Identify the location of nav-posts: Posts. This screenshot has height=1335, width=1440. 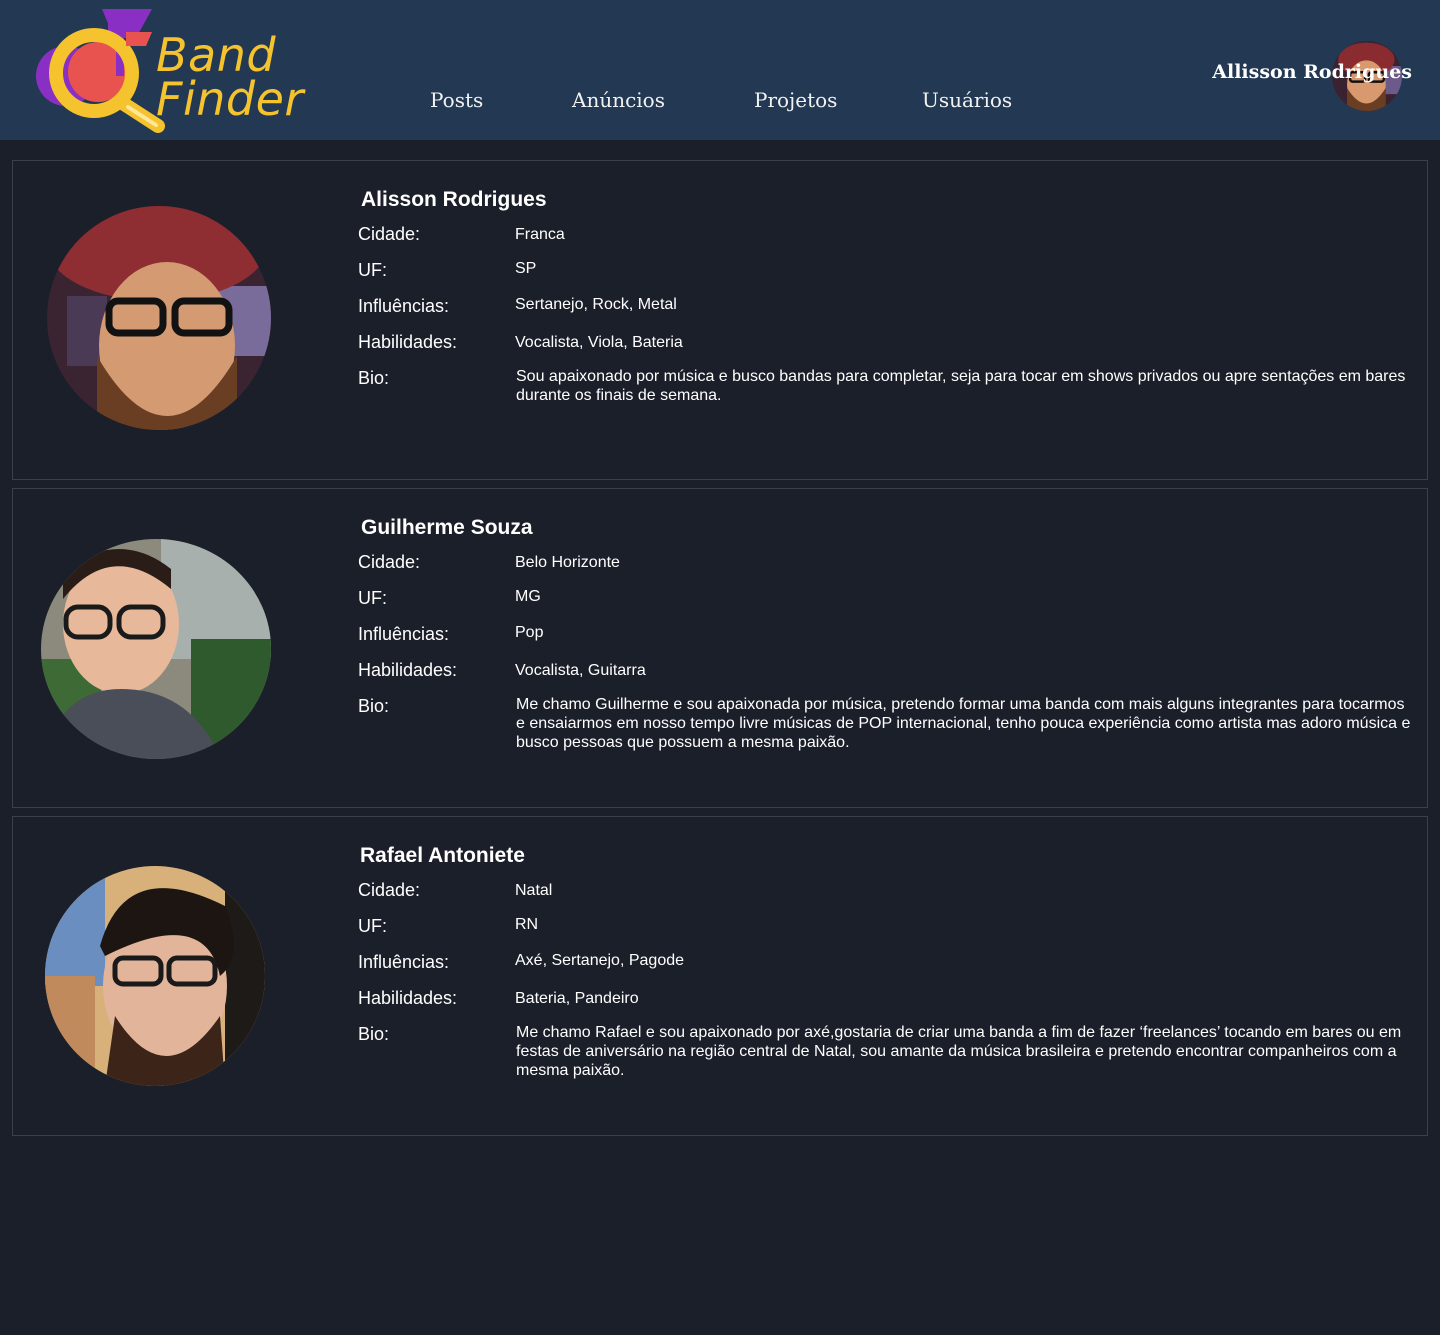
(456, 100).